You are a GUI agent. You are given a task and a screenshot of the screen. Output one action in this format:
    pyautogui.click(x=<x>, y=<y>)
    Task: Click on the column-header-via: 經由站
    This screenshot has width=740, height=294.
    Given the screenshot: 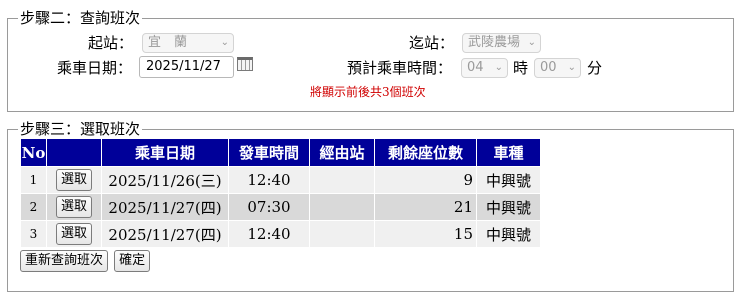 What is the action you would take?
    pyautogui.click(x=342, y=152)
    